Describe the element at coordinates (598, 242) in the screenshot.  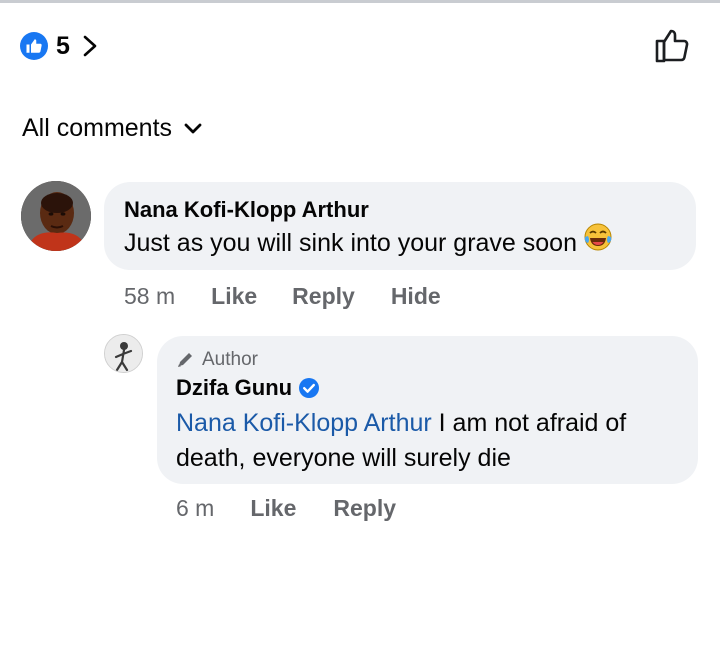
I see `tears-of-joy-emoji-icon` at that location.